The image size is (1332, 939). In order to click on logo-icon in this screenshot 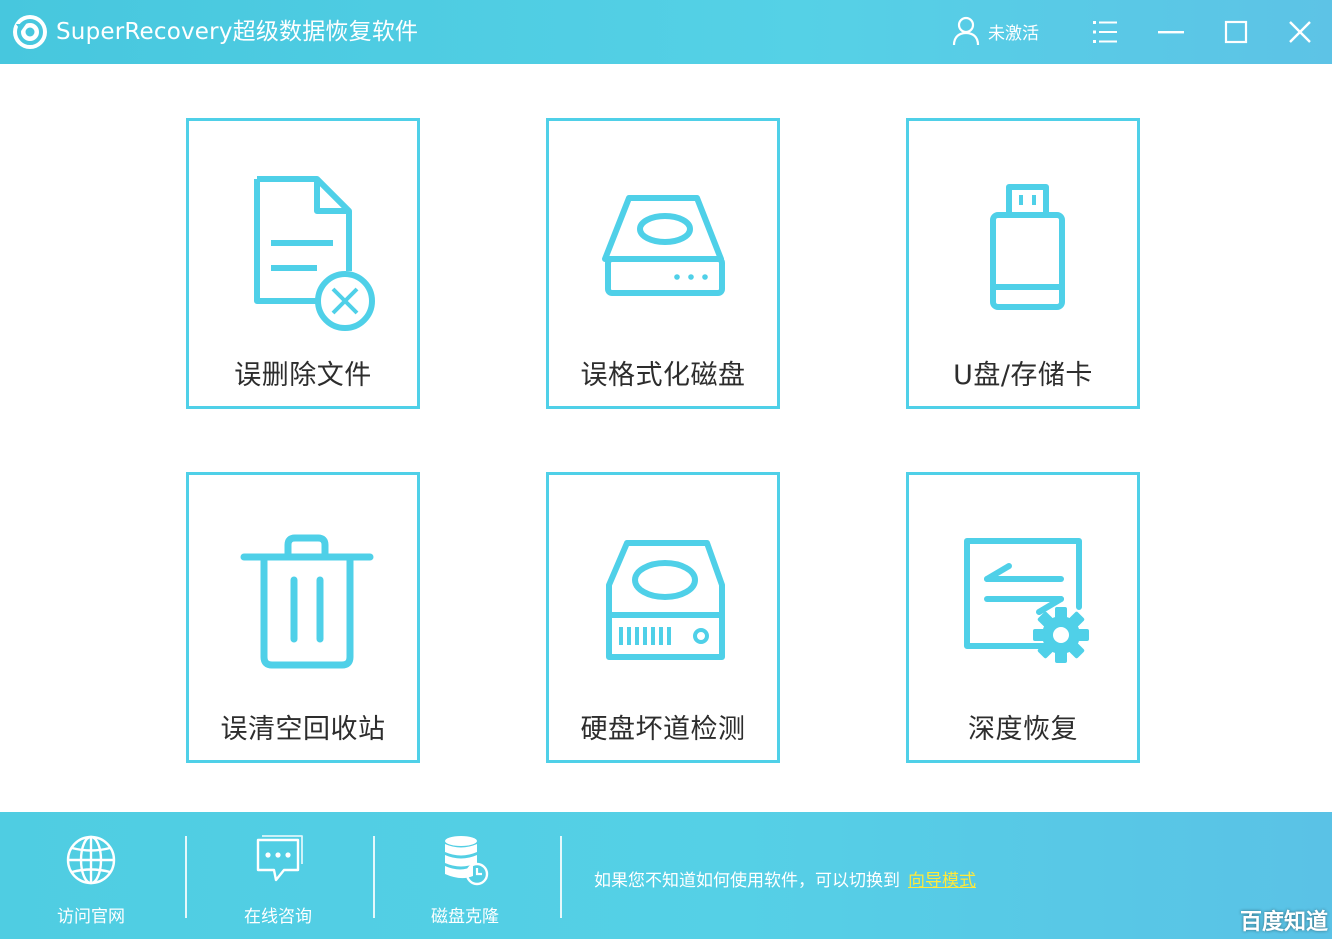, I will do `click(30, 32)`.